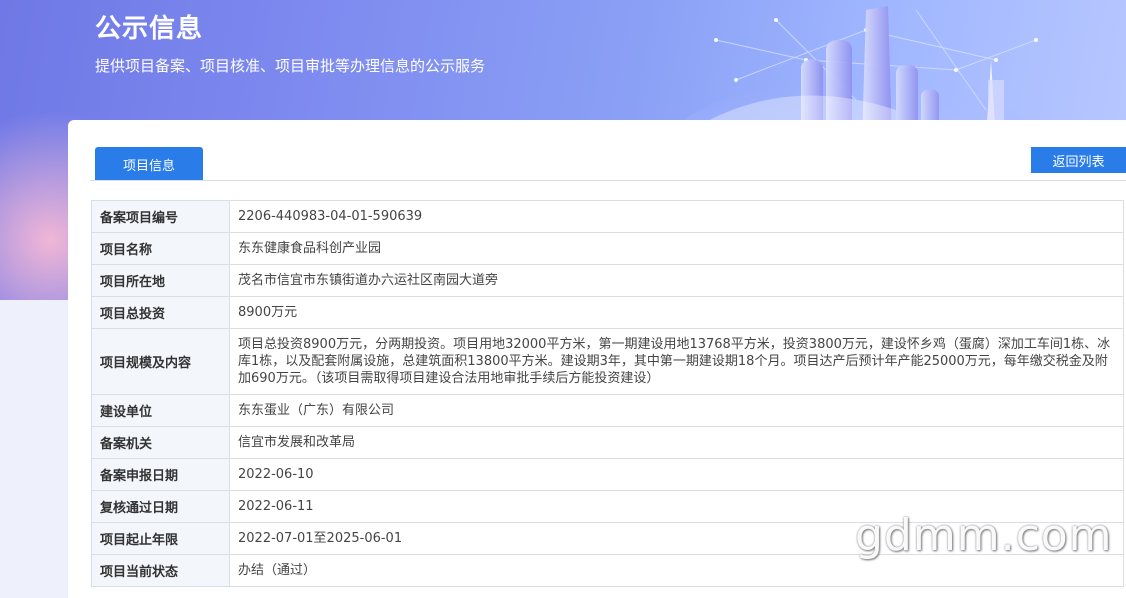  Describe the element at coordinates (608, 180) in the screenshot. I see `tab-divider` at that location.